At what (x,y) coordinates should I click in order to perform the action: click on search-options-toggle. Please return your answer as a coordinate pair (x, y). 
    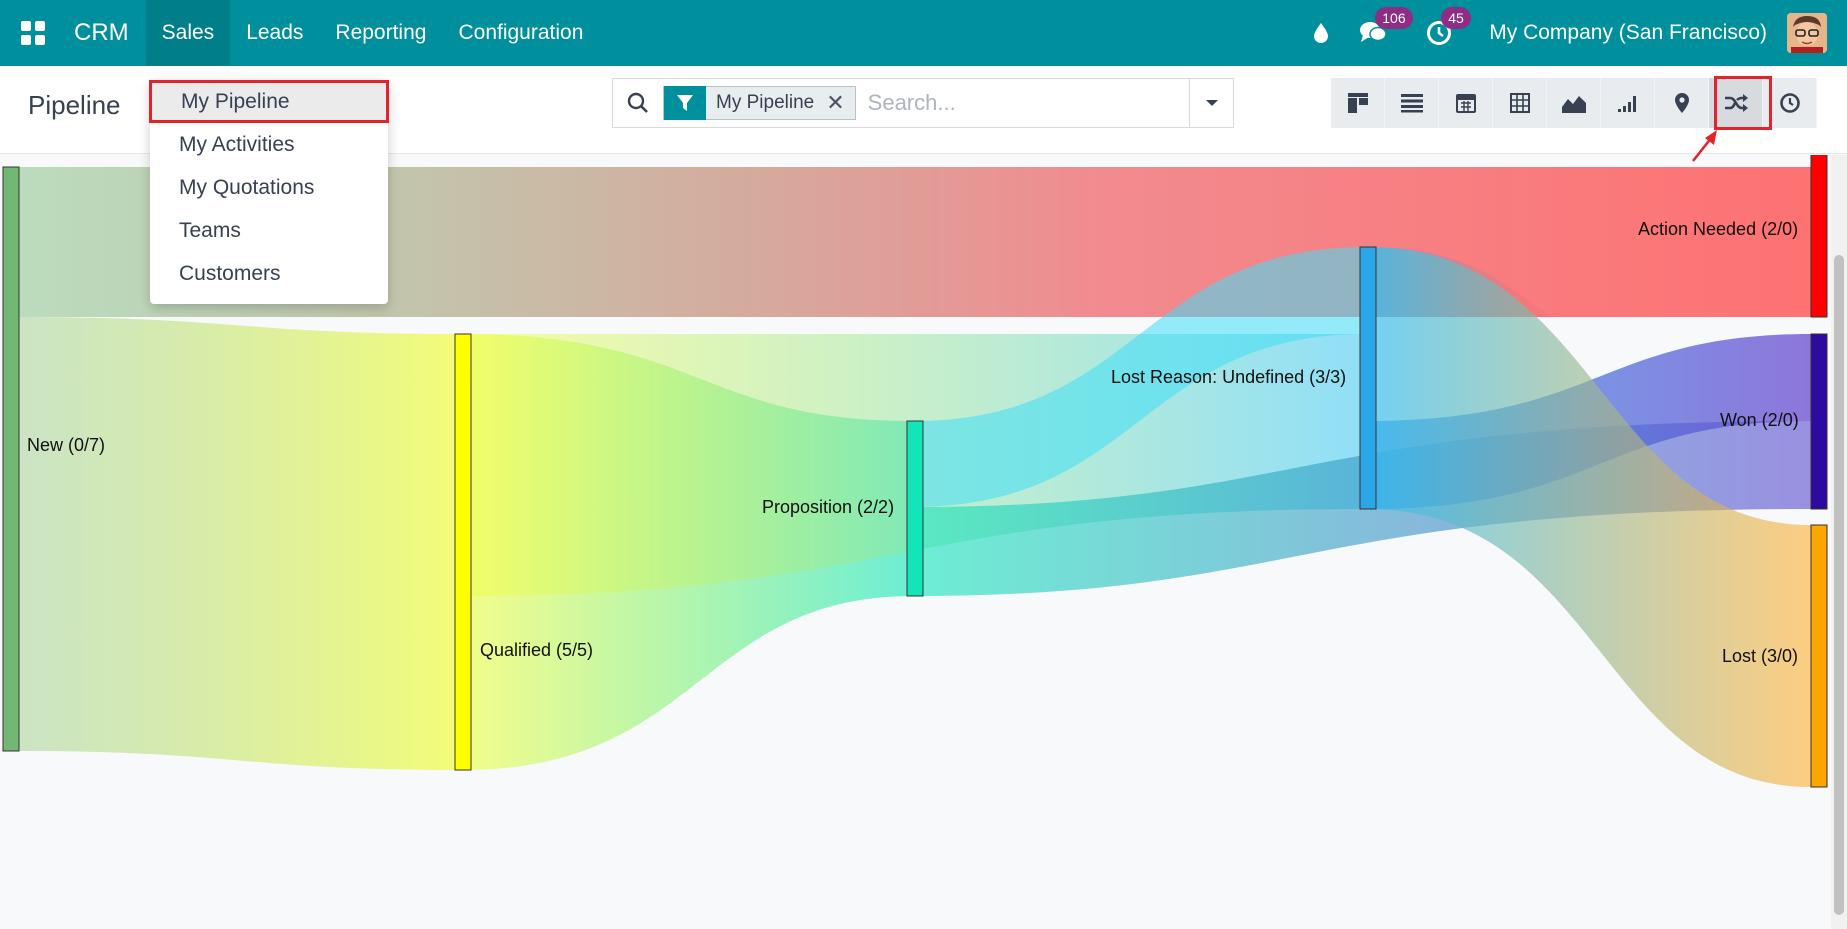
    Looking at the image, I should click on (1211, 103).